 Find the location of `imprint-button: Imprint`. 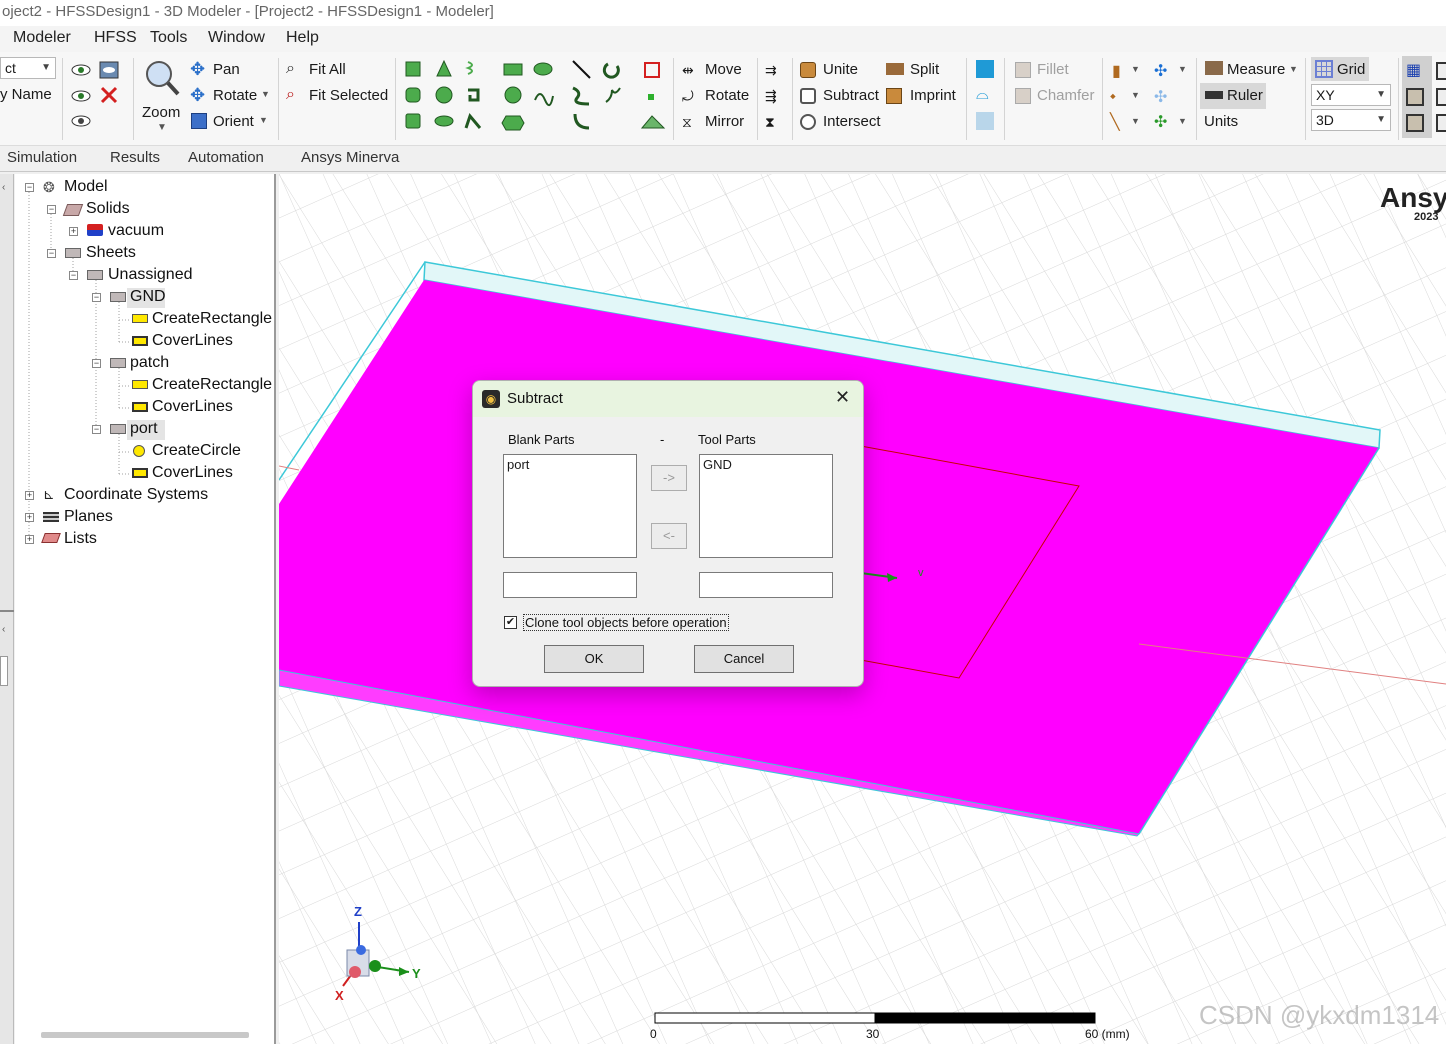

imprint-button: Imprint is located at coordinates (933, 95).